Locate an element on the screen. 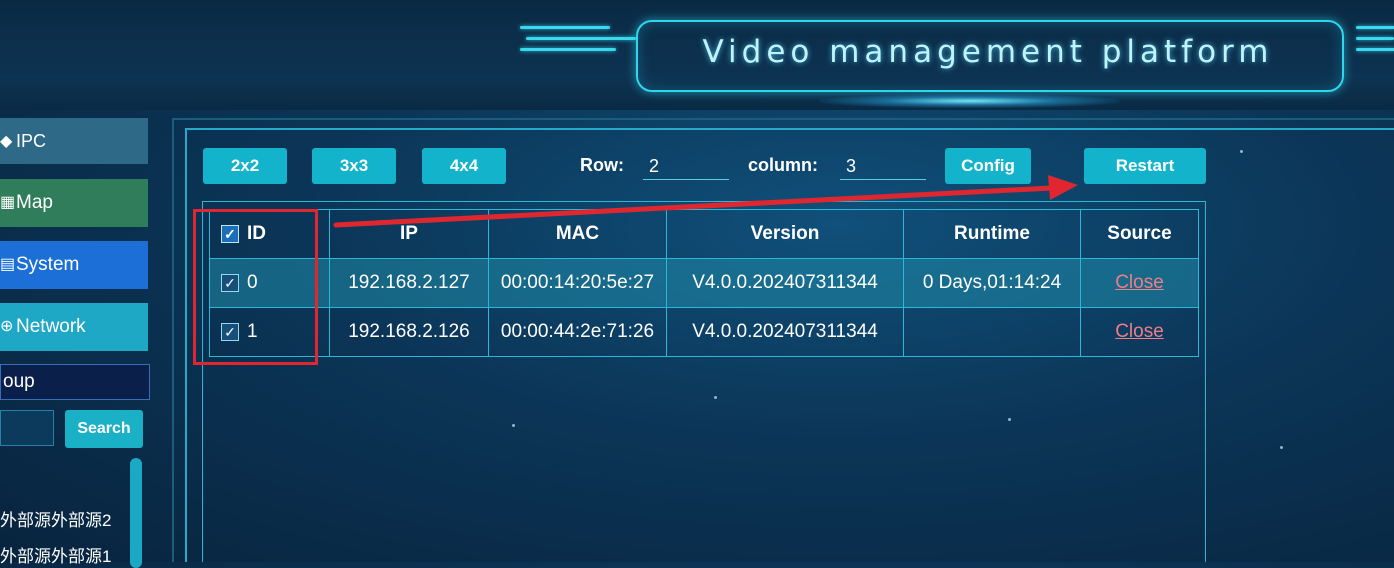  annotation-arrow is located at coordinates (705, 201).